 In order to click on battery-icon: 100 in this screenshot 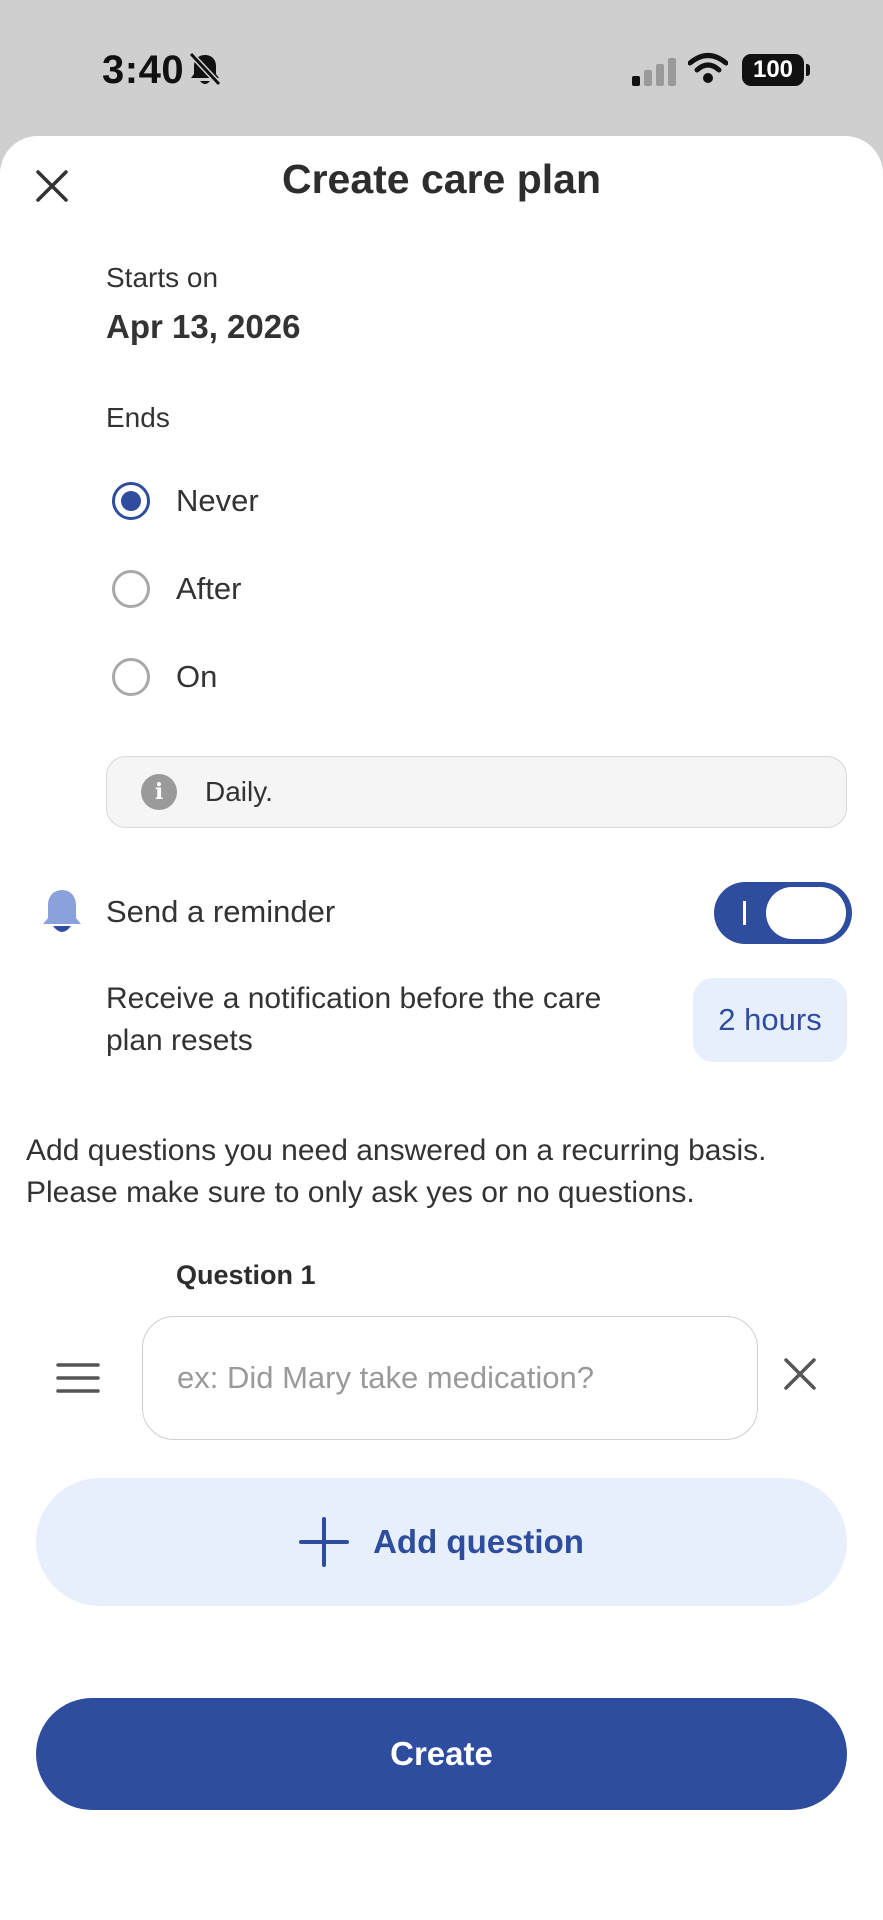, I will do `click(776, 70)`.